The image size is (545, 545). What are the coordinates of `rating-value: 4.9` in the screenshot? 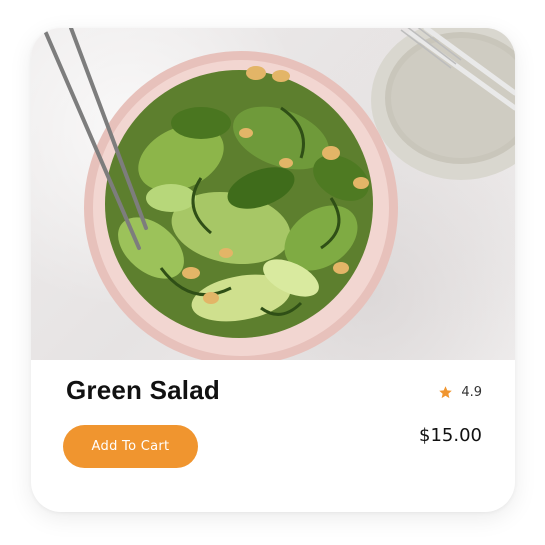 It's located at (471, 392).